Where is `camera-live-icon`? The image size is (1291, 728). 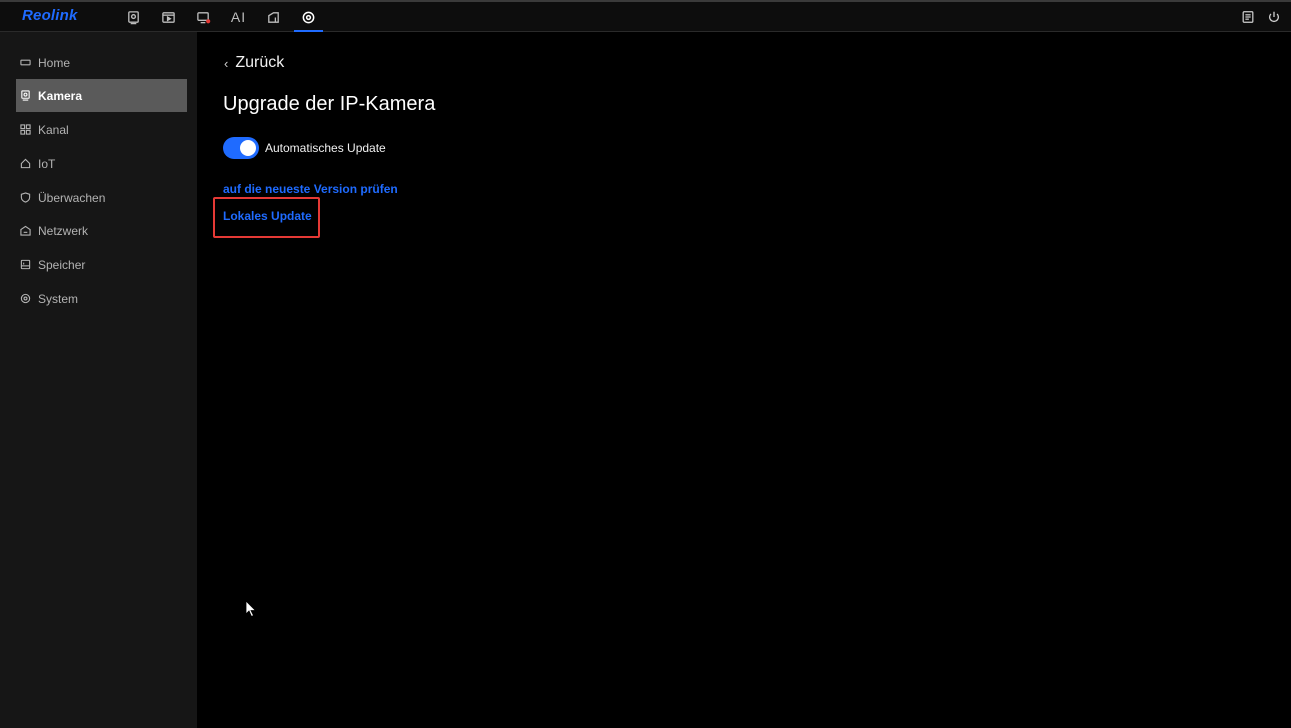
camera-live-icon is located at coordinates (133, 17).